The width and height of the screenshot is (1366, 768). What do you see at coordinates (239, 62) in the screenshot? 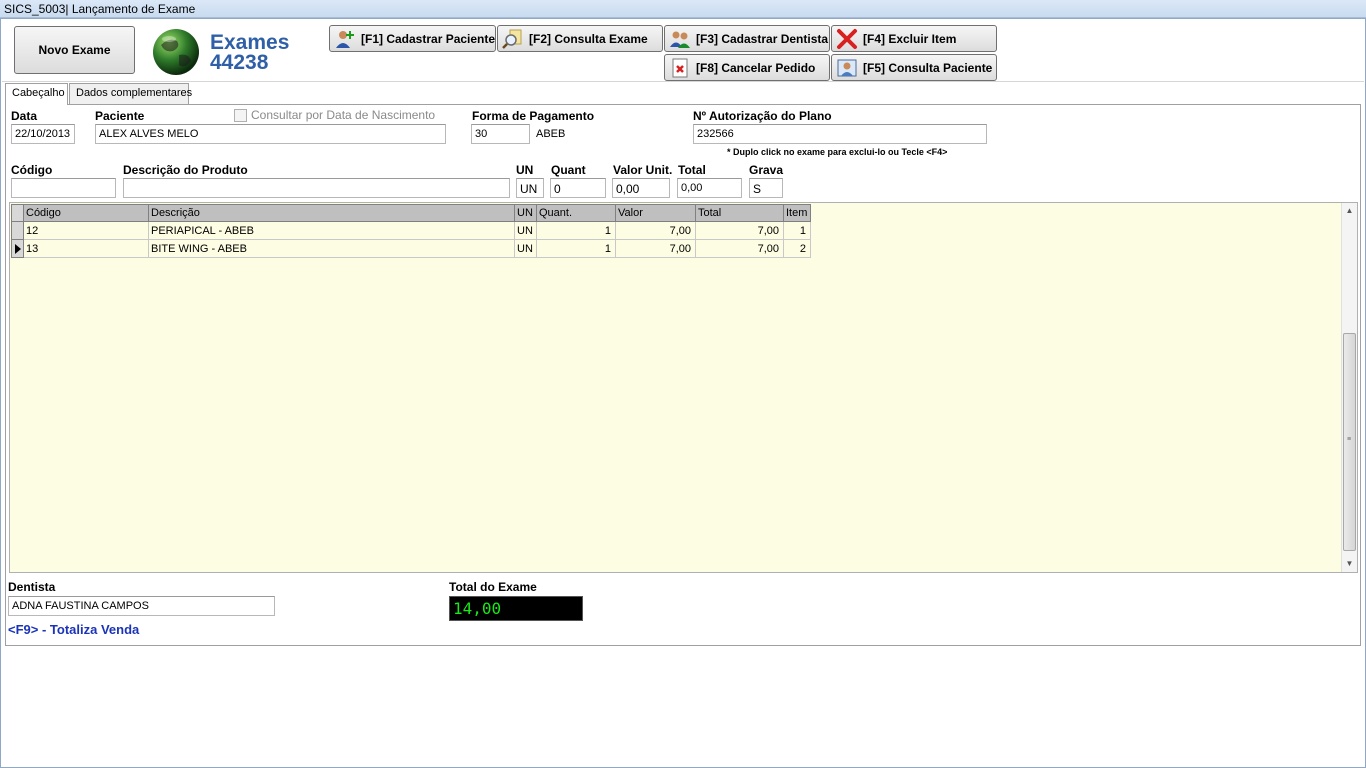
I see `exam-number: 44238` at bounding box center [239, 62].